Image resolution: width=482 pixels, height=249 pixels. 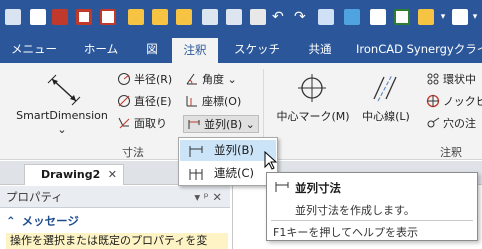 I want to click on dropdown-item-parallel: 並列(B), so click(x=228, y=150).